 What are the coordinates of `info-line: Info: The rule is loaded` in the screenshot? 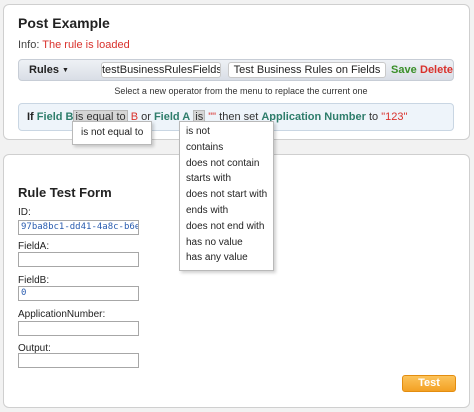 It's located at (74, 45).